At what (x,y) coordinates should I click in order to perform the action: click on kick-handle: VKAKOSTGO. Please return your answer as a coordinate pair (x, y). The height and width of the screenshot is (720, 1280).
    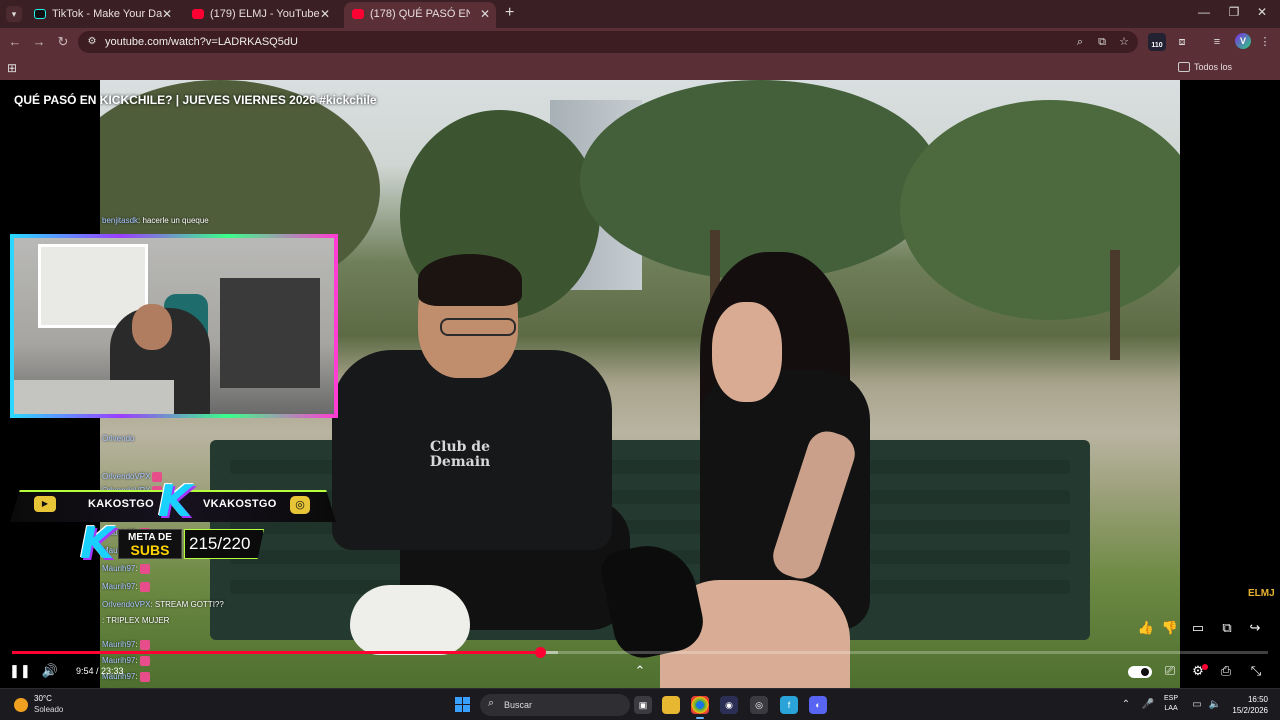
    Looking at the image, I should click on (240, 504).